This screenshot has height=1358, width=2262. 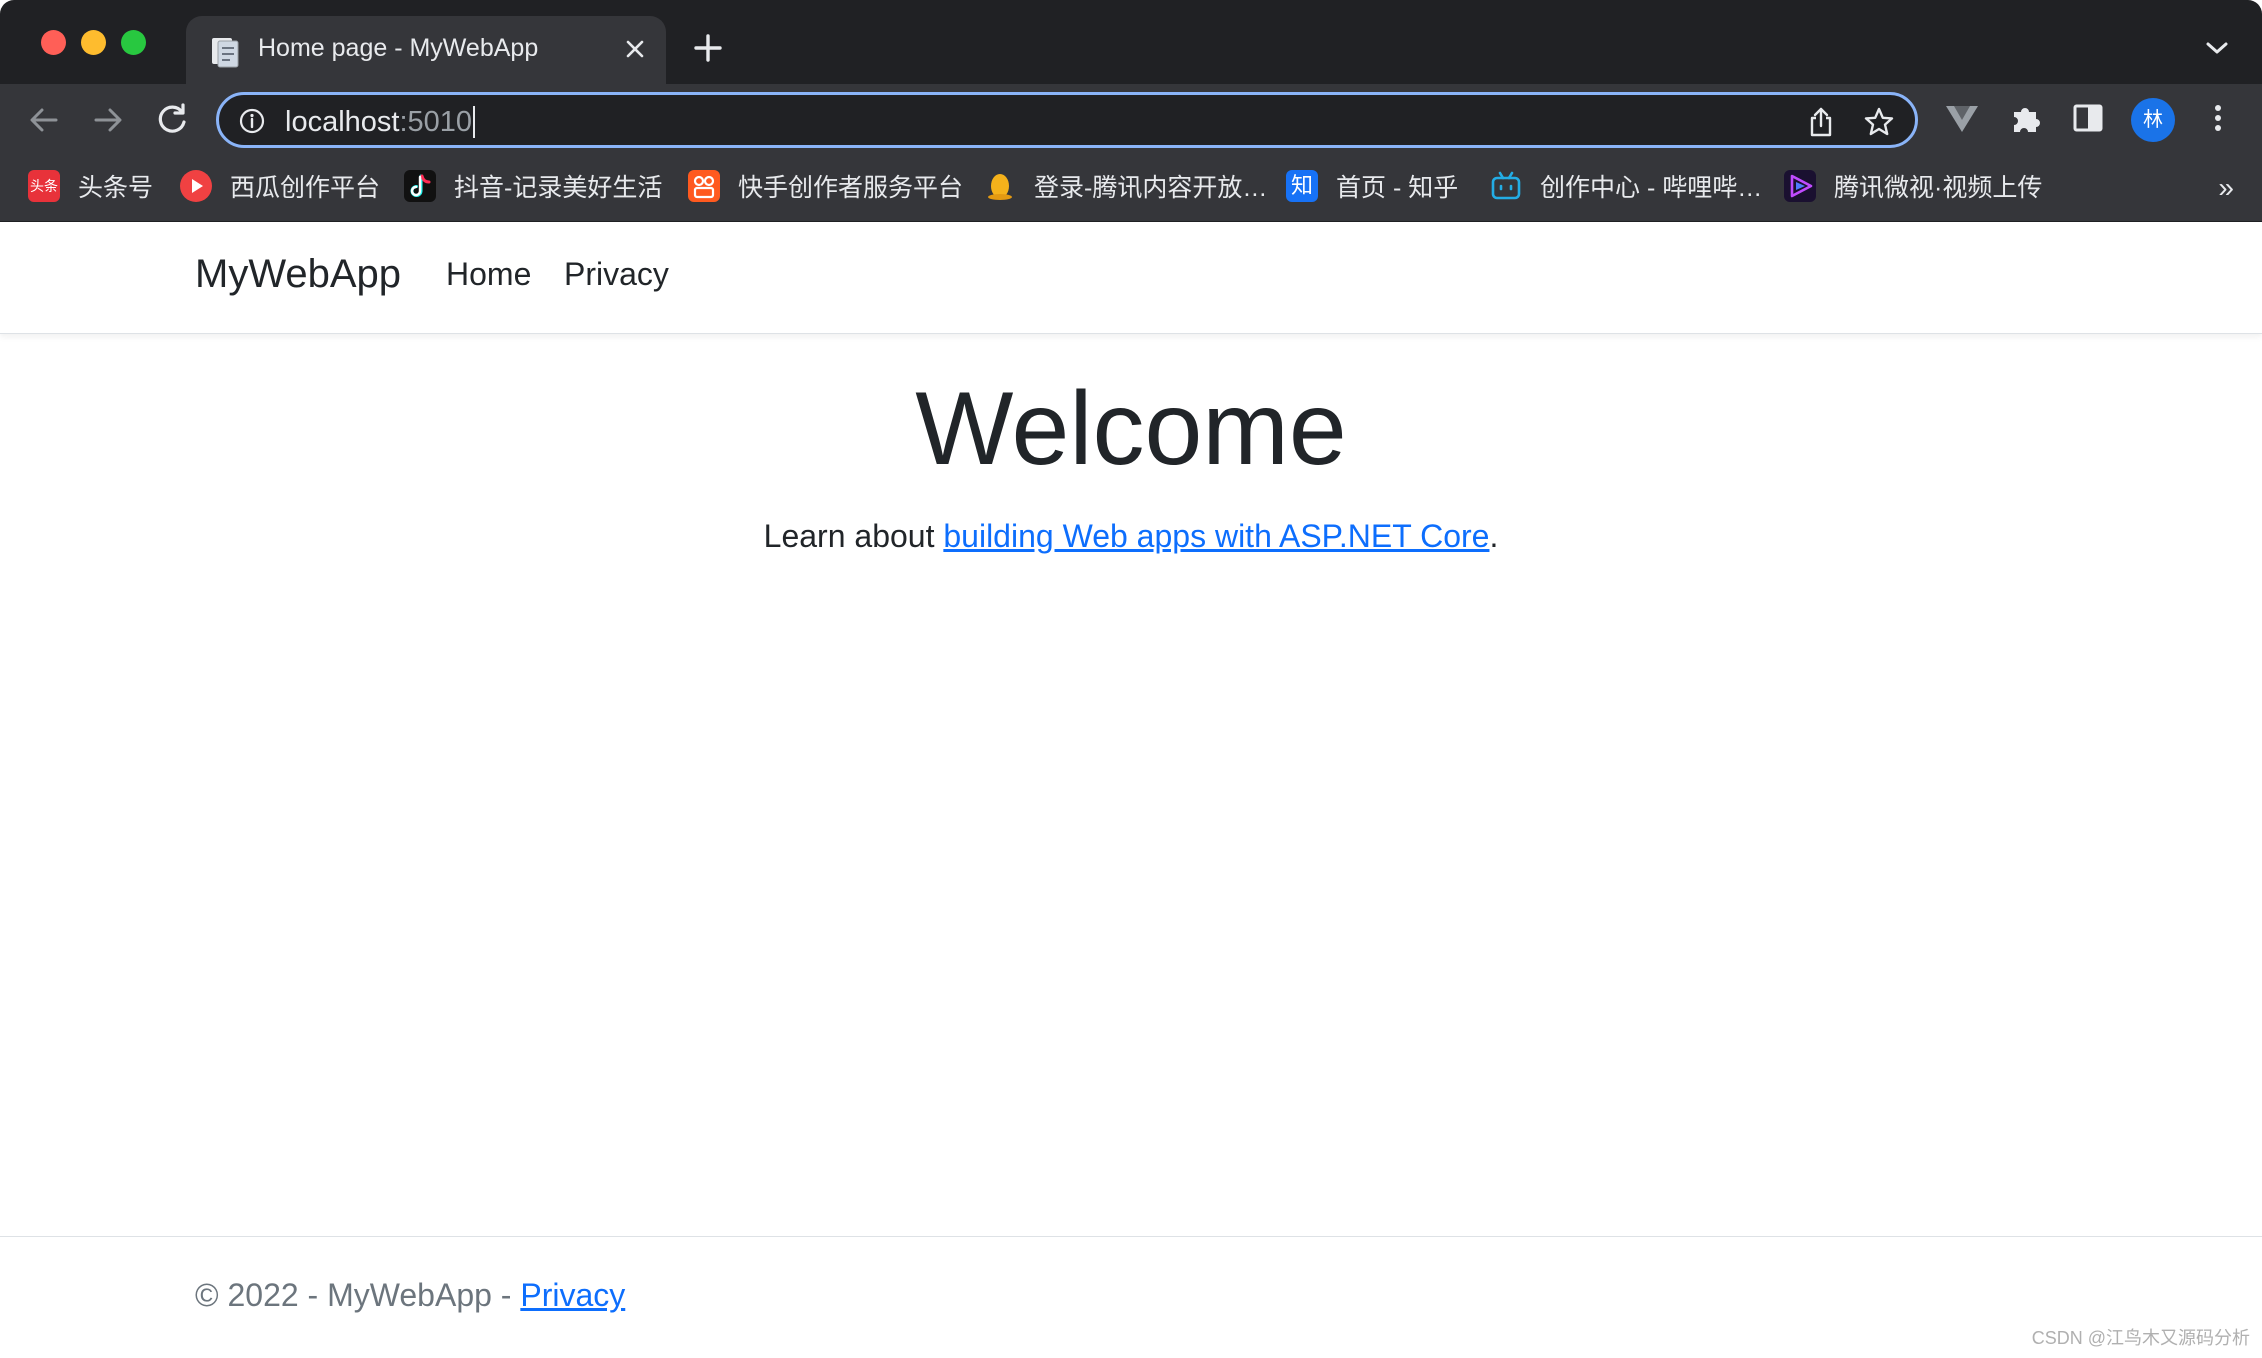 What do you see at coordinates (252, 121) in the screenshot?
I see `site-info-icon` at bounding box center [252, 121].